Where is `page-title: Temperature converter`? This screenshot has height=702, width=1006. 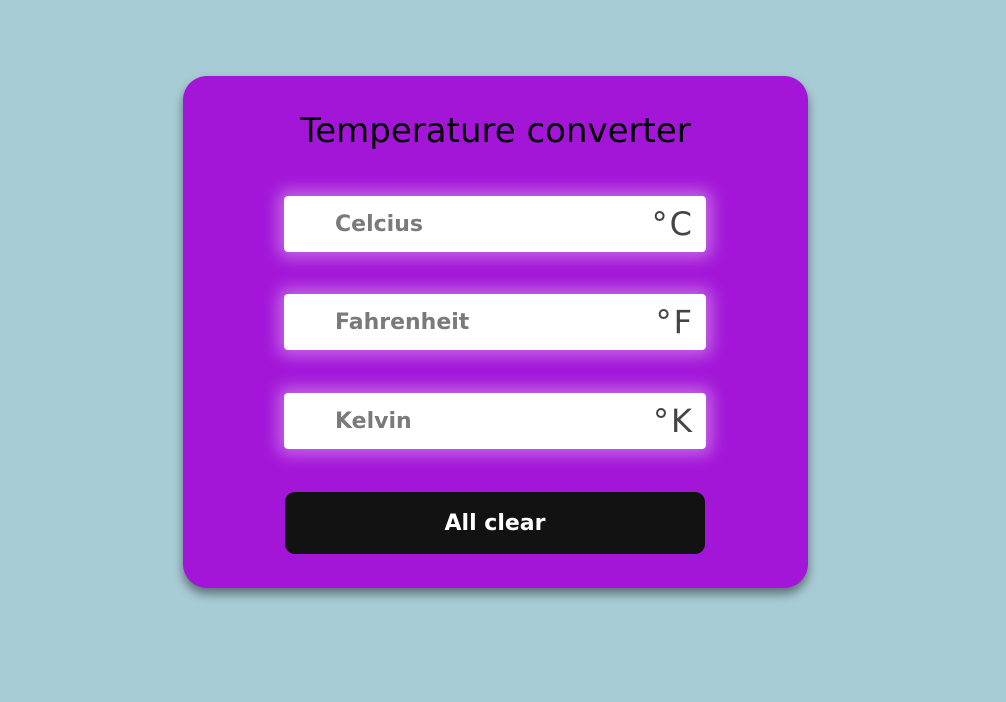
page-title: Temperature converter is located at coordinates (495, 131).